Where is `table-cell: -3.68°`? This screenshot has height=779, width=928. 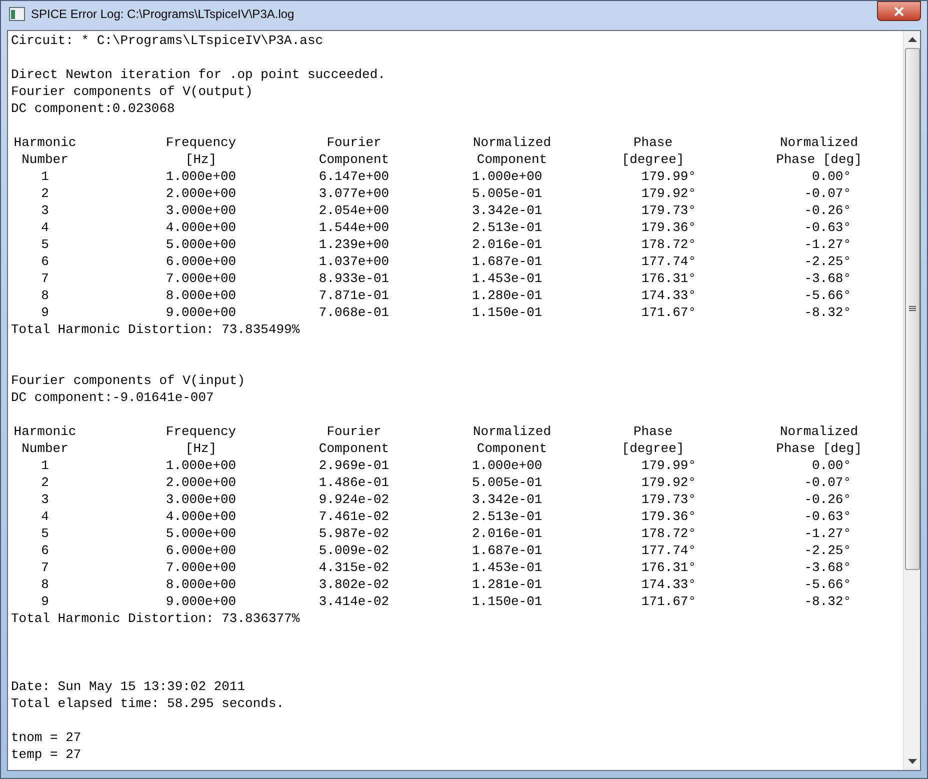 table-cell: -3.68° is located at coordinates (827, 567).